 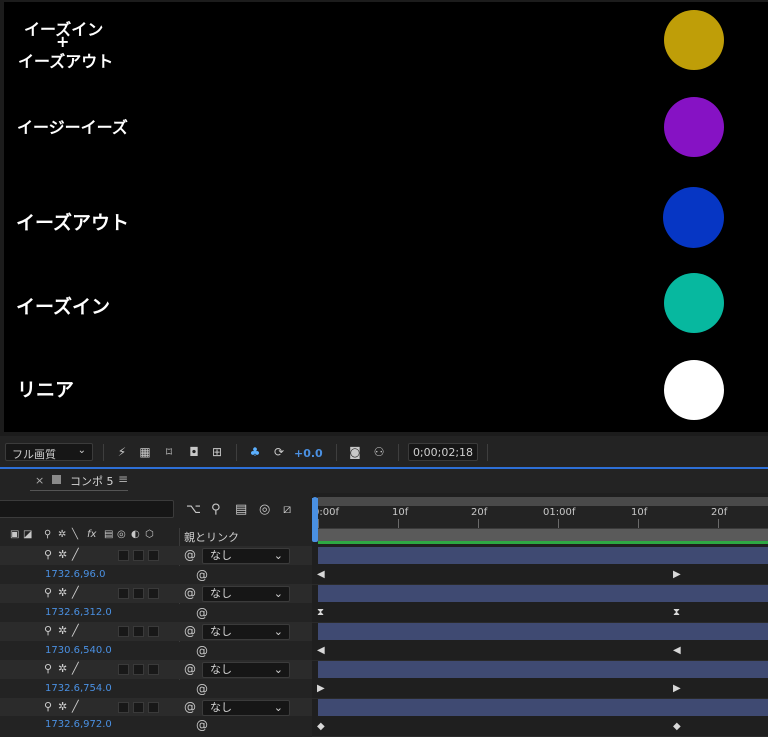 I want to click on close-tab-icon: ×, so click(x=39, y=480).